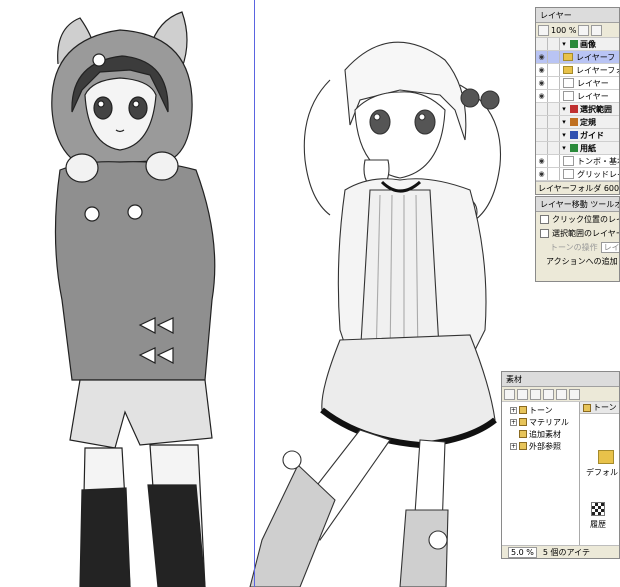  Describe the element at coordinates (584, 30) in the screenshot. I see `layer-add-icon` at that location.